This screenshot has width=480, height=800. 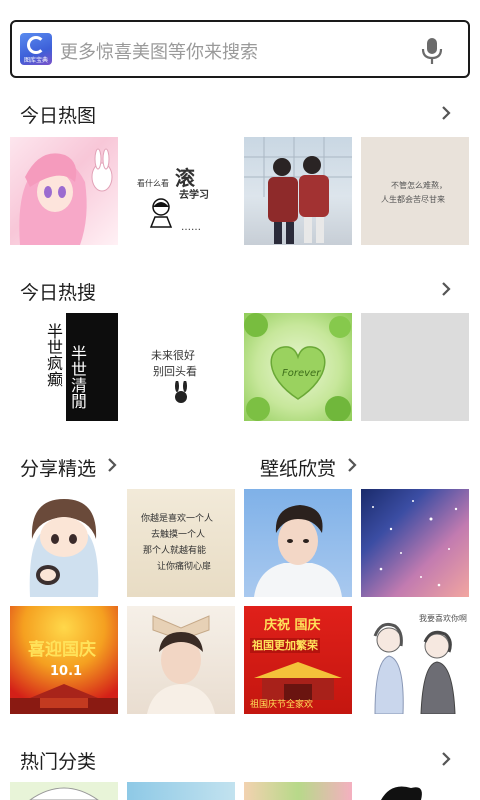 What do you see at coordinates (58, 762) in the screenshot?
I see `section-title-hot-categories: 热门分类` at bounding box center [58, 762].